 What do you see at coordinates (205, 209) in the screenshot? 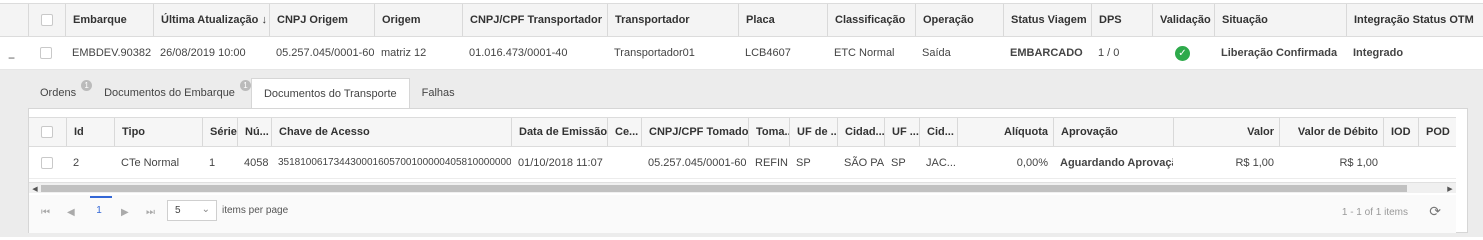
I see `chevron-down-icon: ⌄` at bounding box center [205, 209].